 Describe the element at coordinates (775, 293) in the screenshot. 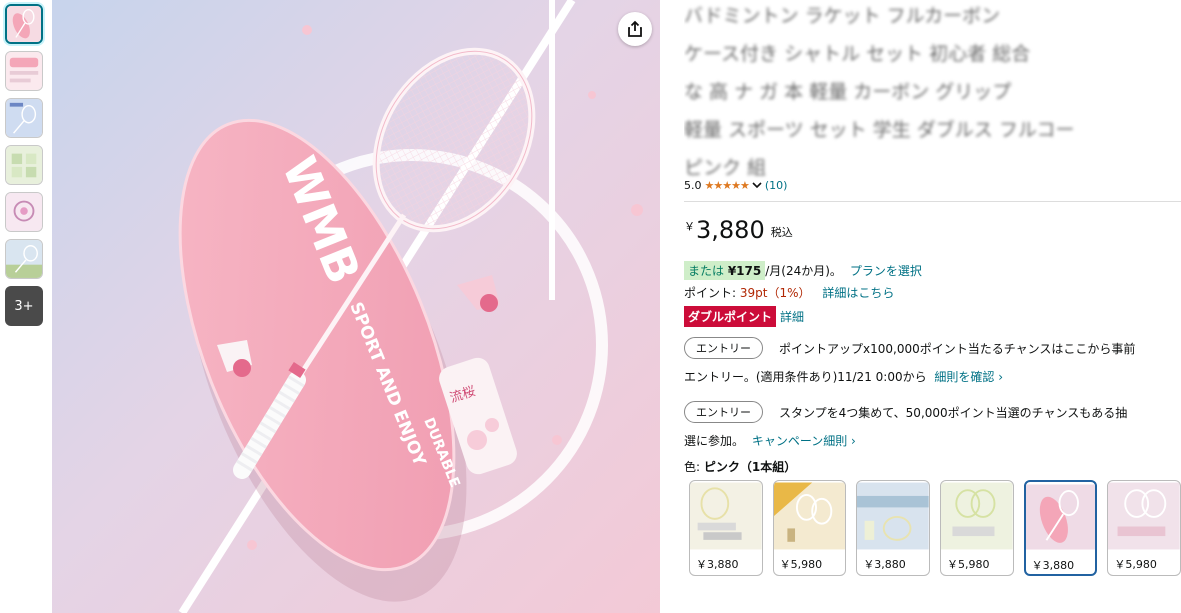

I see `points-value: 39pt（1%）` at that location.